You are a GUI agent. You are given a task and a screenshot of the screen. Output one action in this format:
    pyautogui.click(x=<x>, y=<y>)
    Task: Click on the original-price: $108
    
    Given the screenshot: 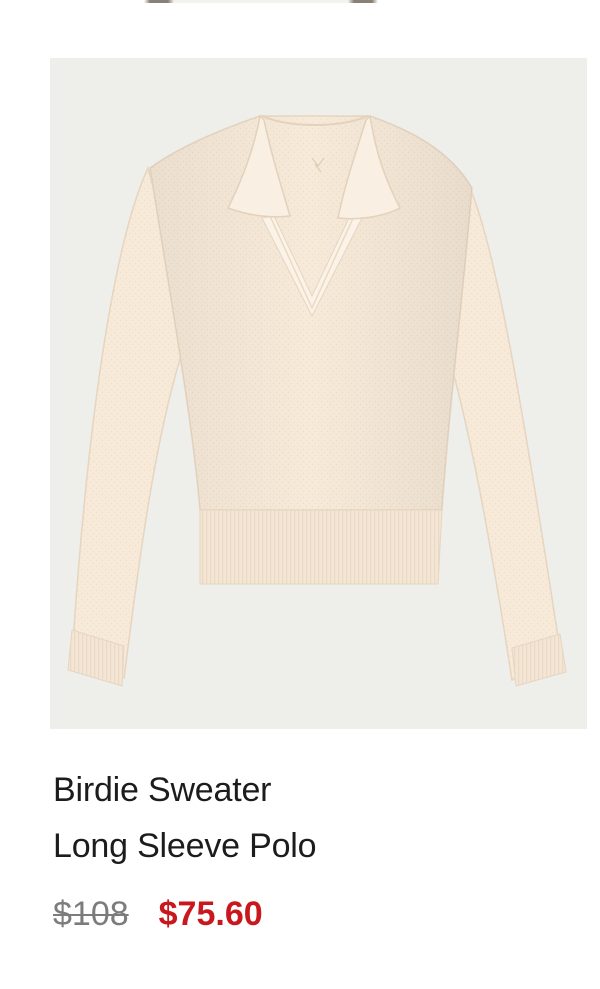 What is the action you would take?
    pyautogui.click(x=91, y=913)
    